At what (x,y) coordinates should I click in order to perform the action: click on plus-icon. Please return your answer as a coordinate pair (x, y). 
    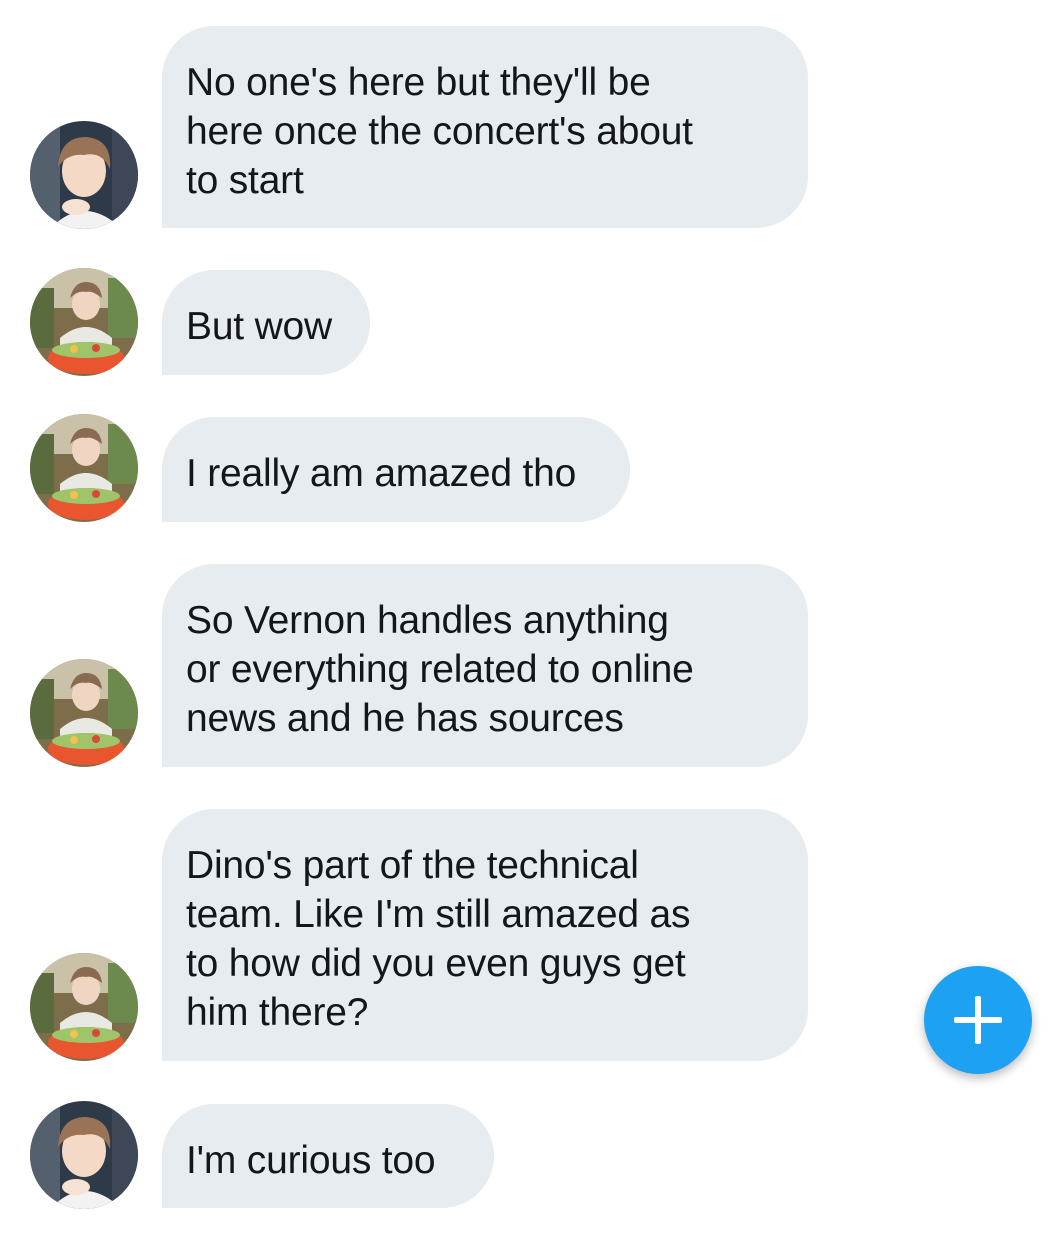
    Looking at the image, I should click on (978, 1020).